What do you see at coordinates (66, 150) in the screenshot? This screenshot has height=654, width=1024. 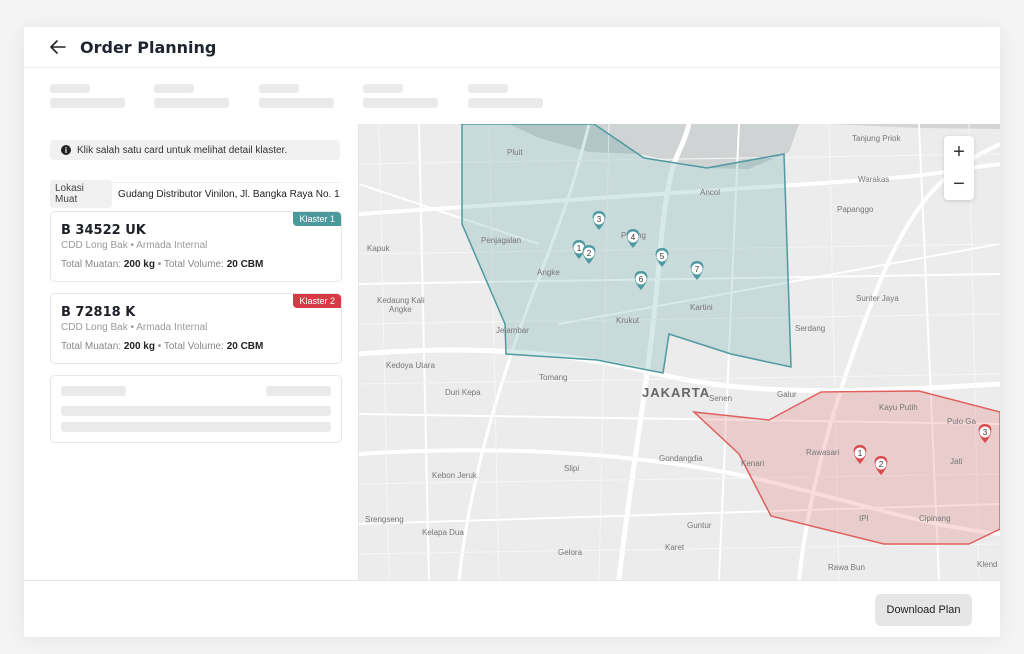 I see `info-icon: i` at bounding box center [66, 150].